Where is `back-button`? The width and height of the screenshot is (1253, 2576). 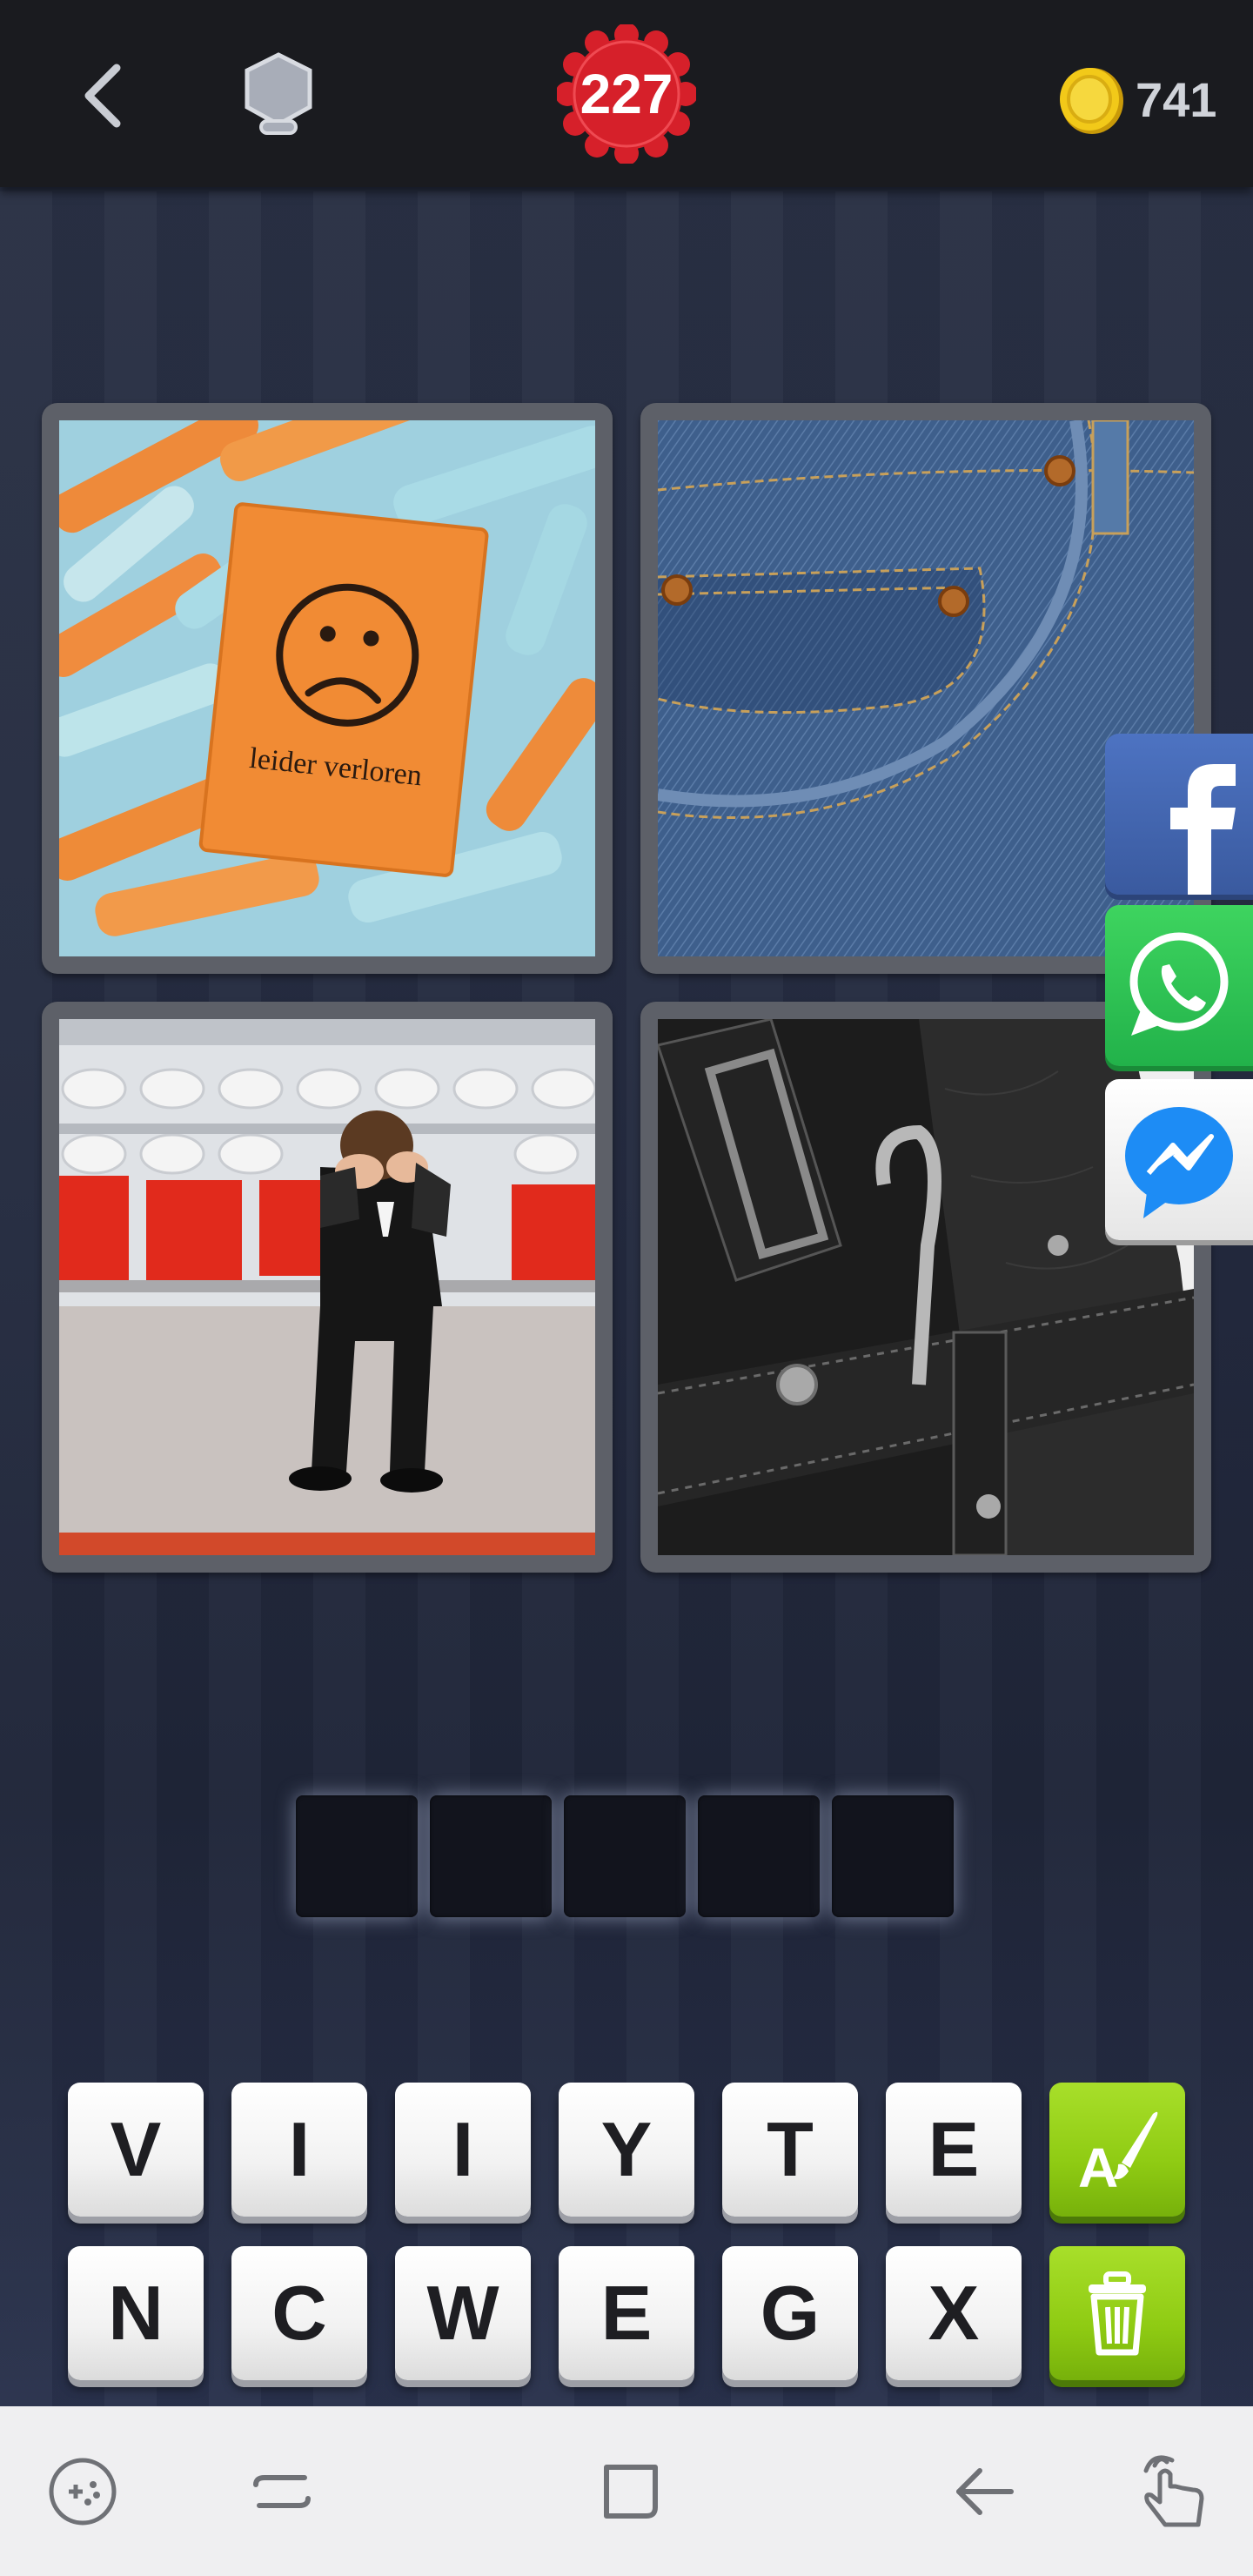 back-button is located at coordinates (106, 95).